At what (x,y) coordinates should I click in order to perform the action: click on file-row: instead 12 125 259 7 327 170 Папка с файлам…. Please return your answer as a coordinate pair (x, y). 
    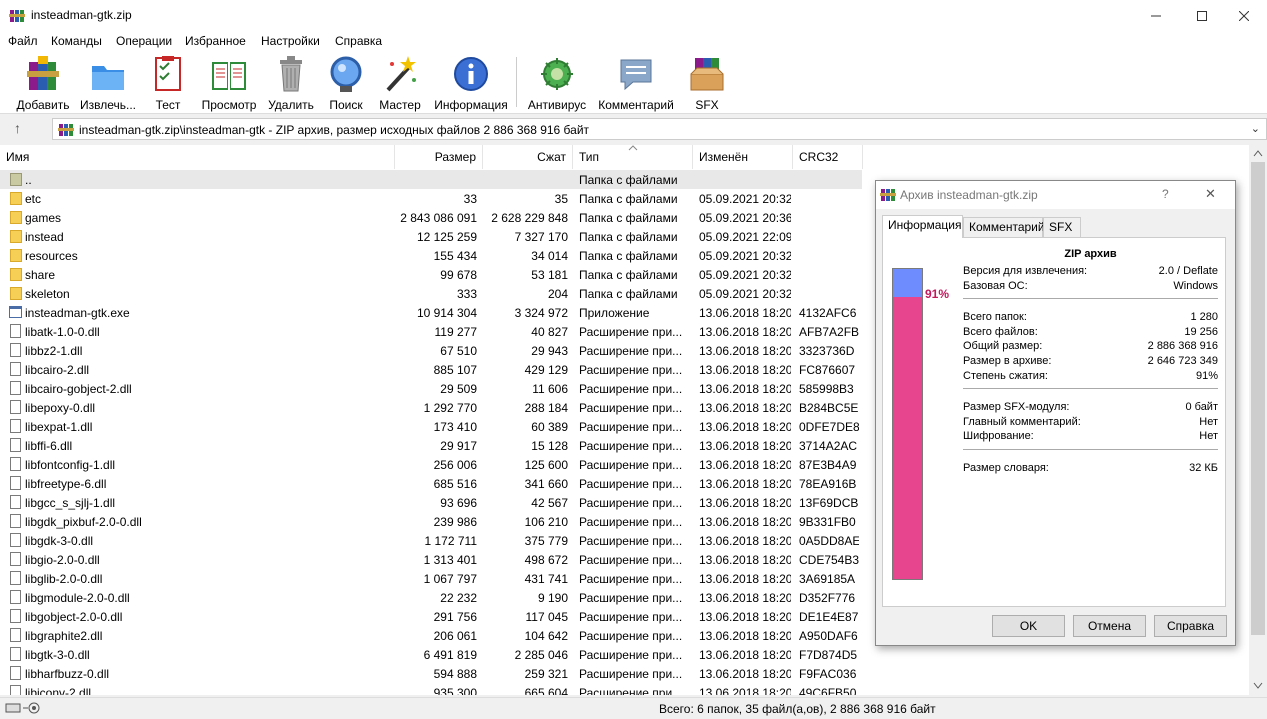
    Looking at the image, I should click on (431, 236).